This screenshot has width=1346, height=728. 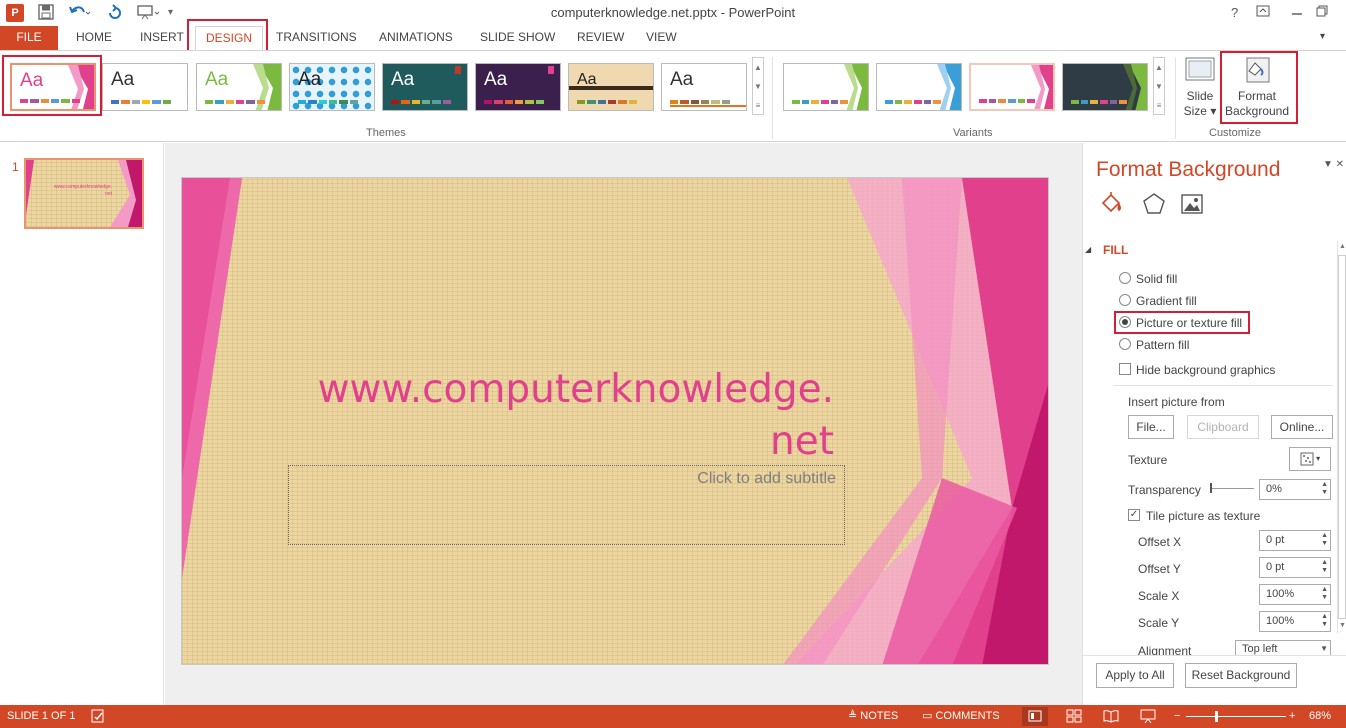 I want to click on theme-facet-green: Aa, so click(x=239, y=87).